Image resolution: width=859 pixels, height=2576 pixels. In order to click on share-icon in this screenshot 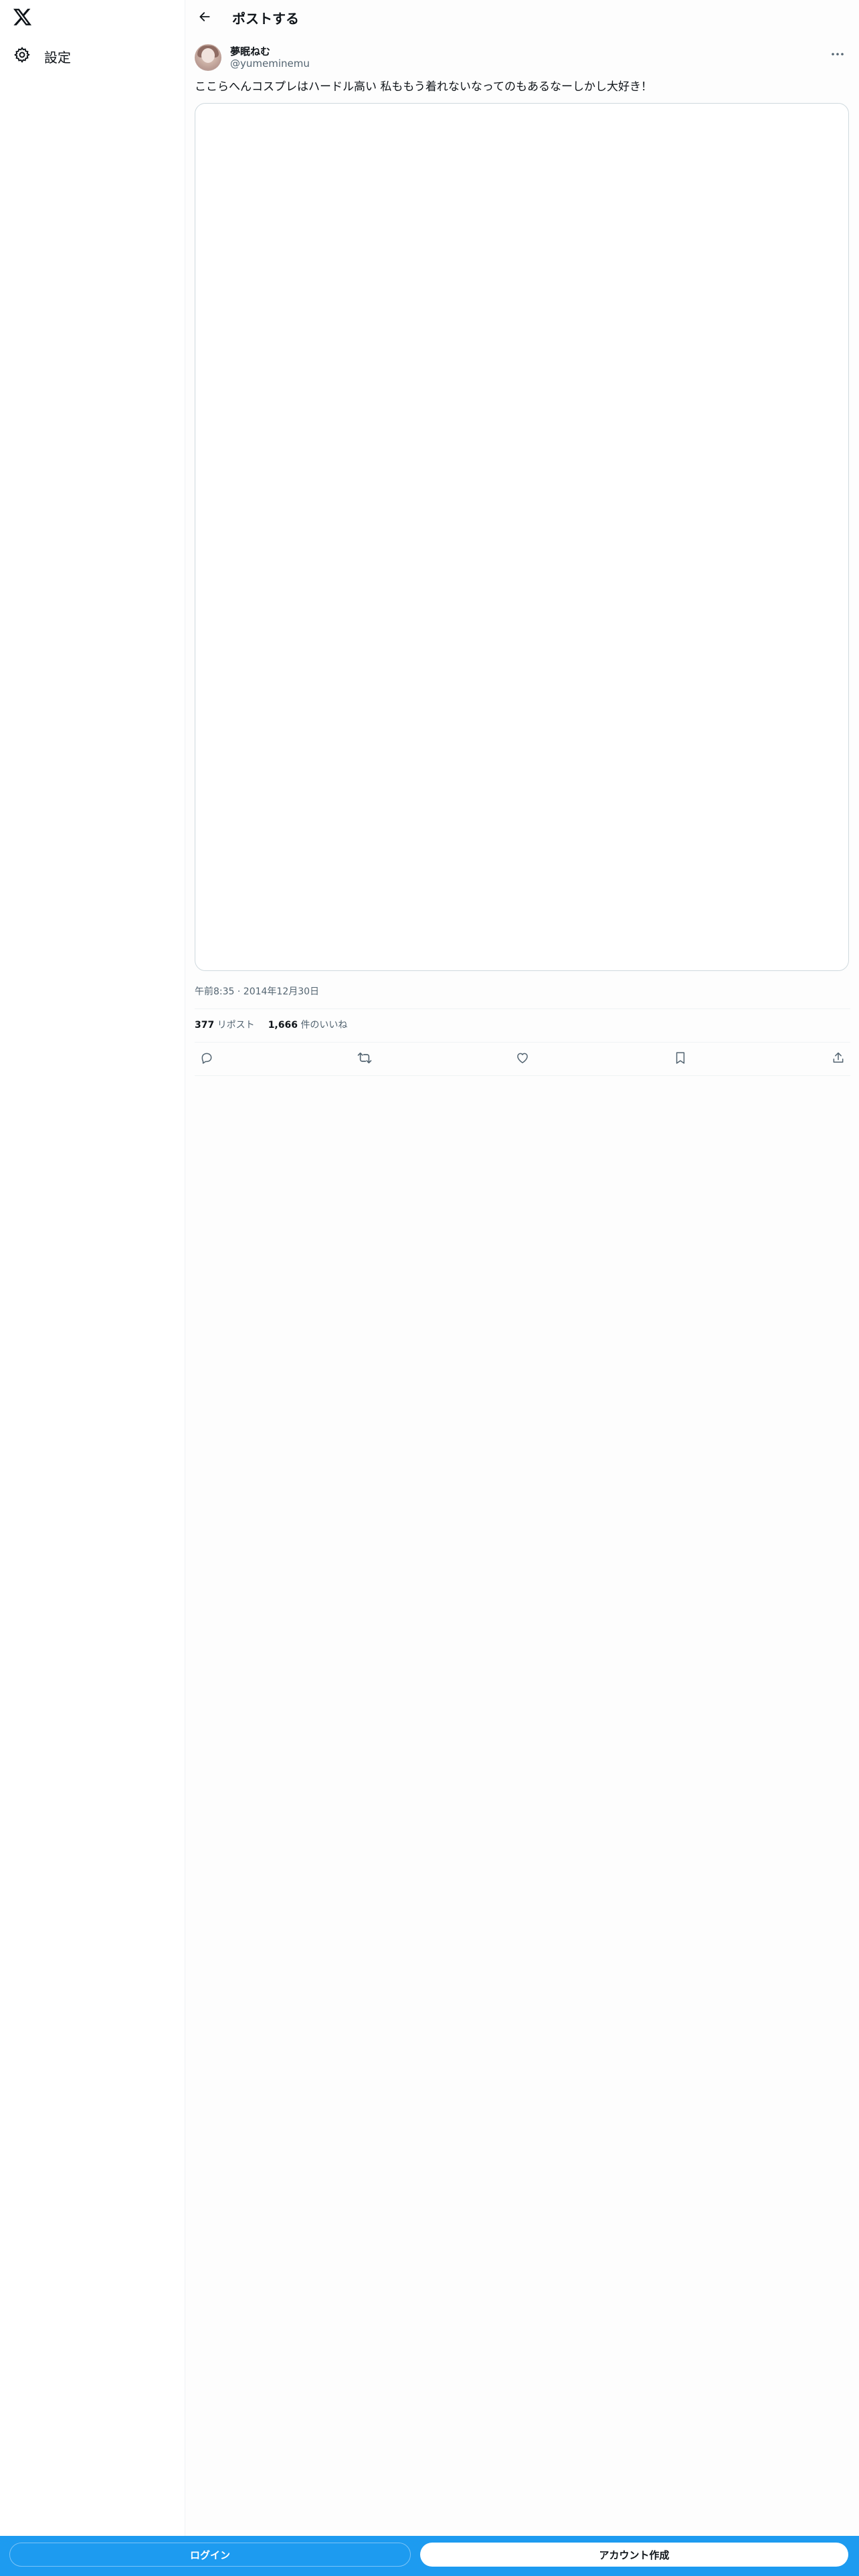, I will do `click(838, 1059)`.